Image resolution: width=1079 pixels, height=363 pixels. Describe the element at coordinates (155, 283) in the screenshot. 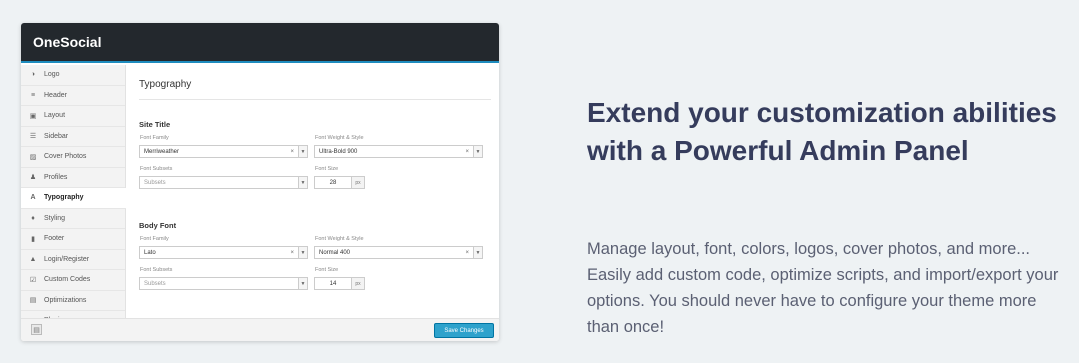

I see `body-subsets-placeholder: Subsets` at that location.